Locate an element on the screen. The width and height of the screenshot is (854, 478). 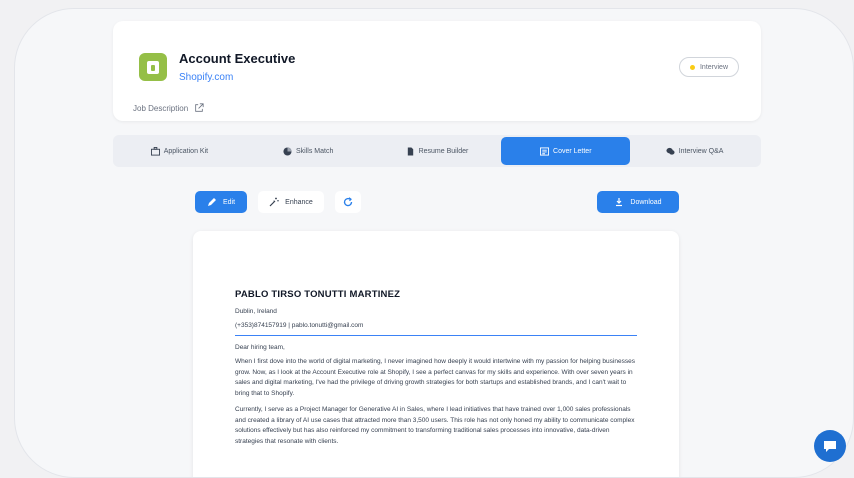
job-title: Account Executive is located at coordinates (237, 58).